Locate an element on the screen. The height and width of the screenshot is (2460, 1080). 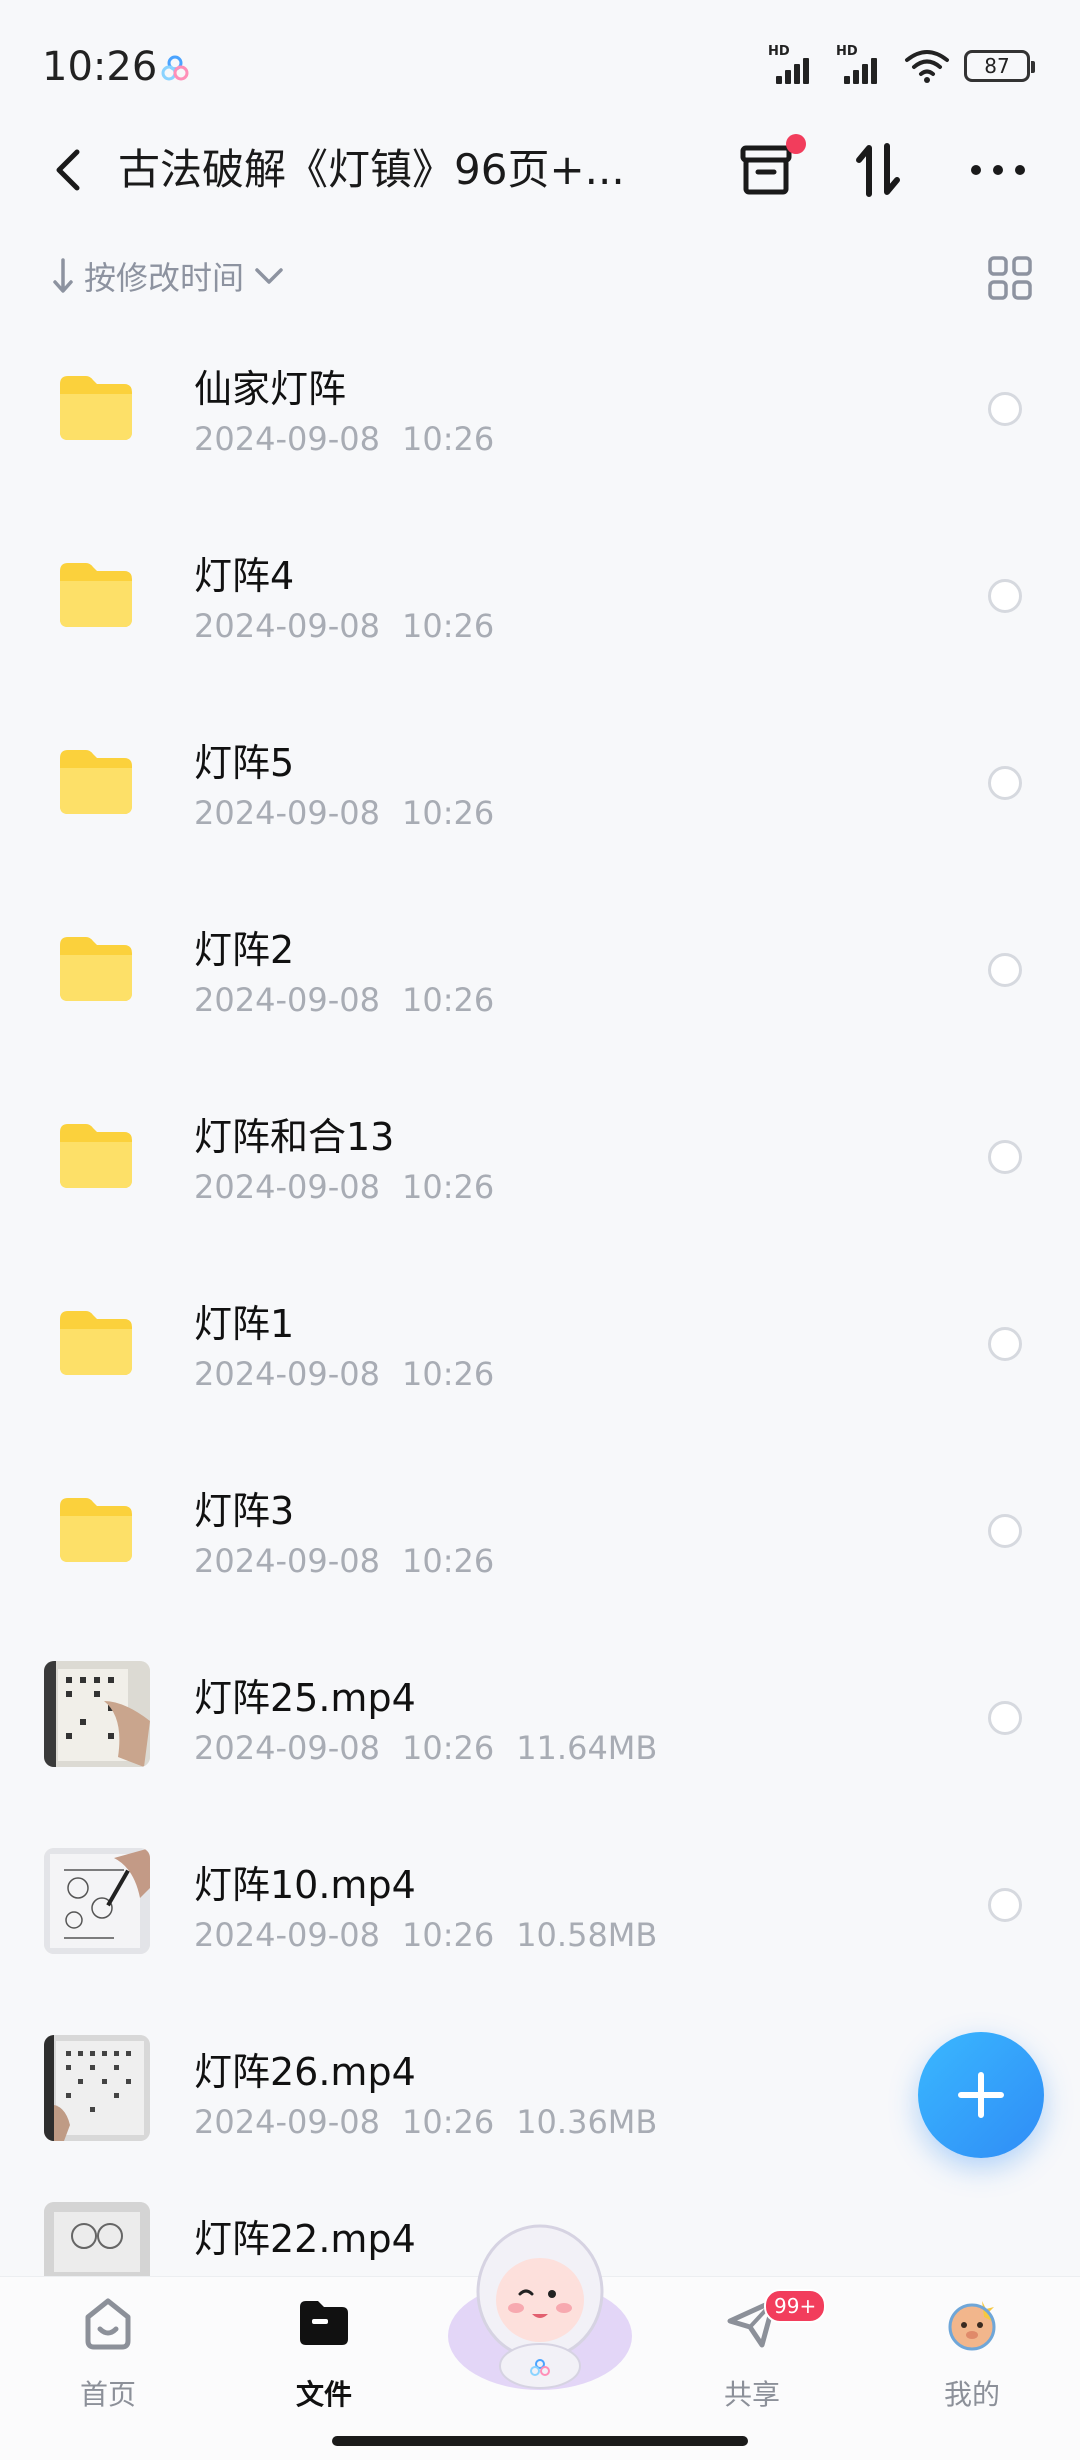
file-row: 灯阵10.mp4 2024-09-08 10:26 10.58MB is located at coordinates (540, 1905).